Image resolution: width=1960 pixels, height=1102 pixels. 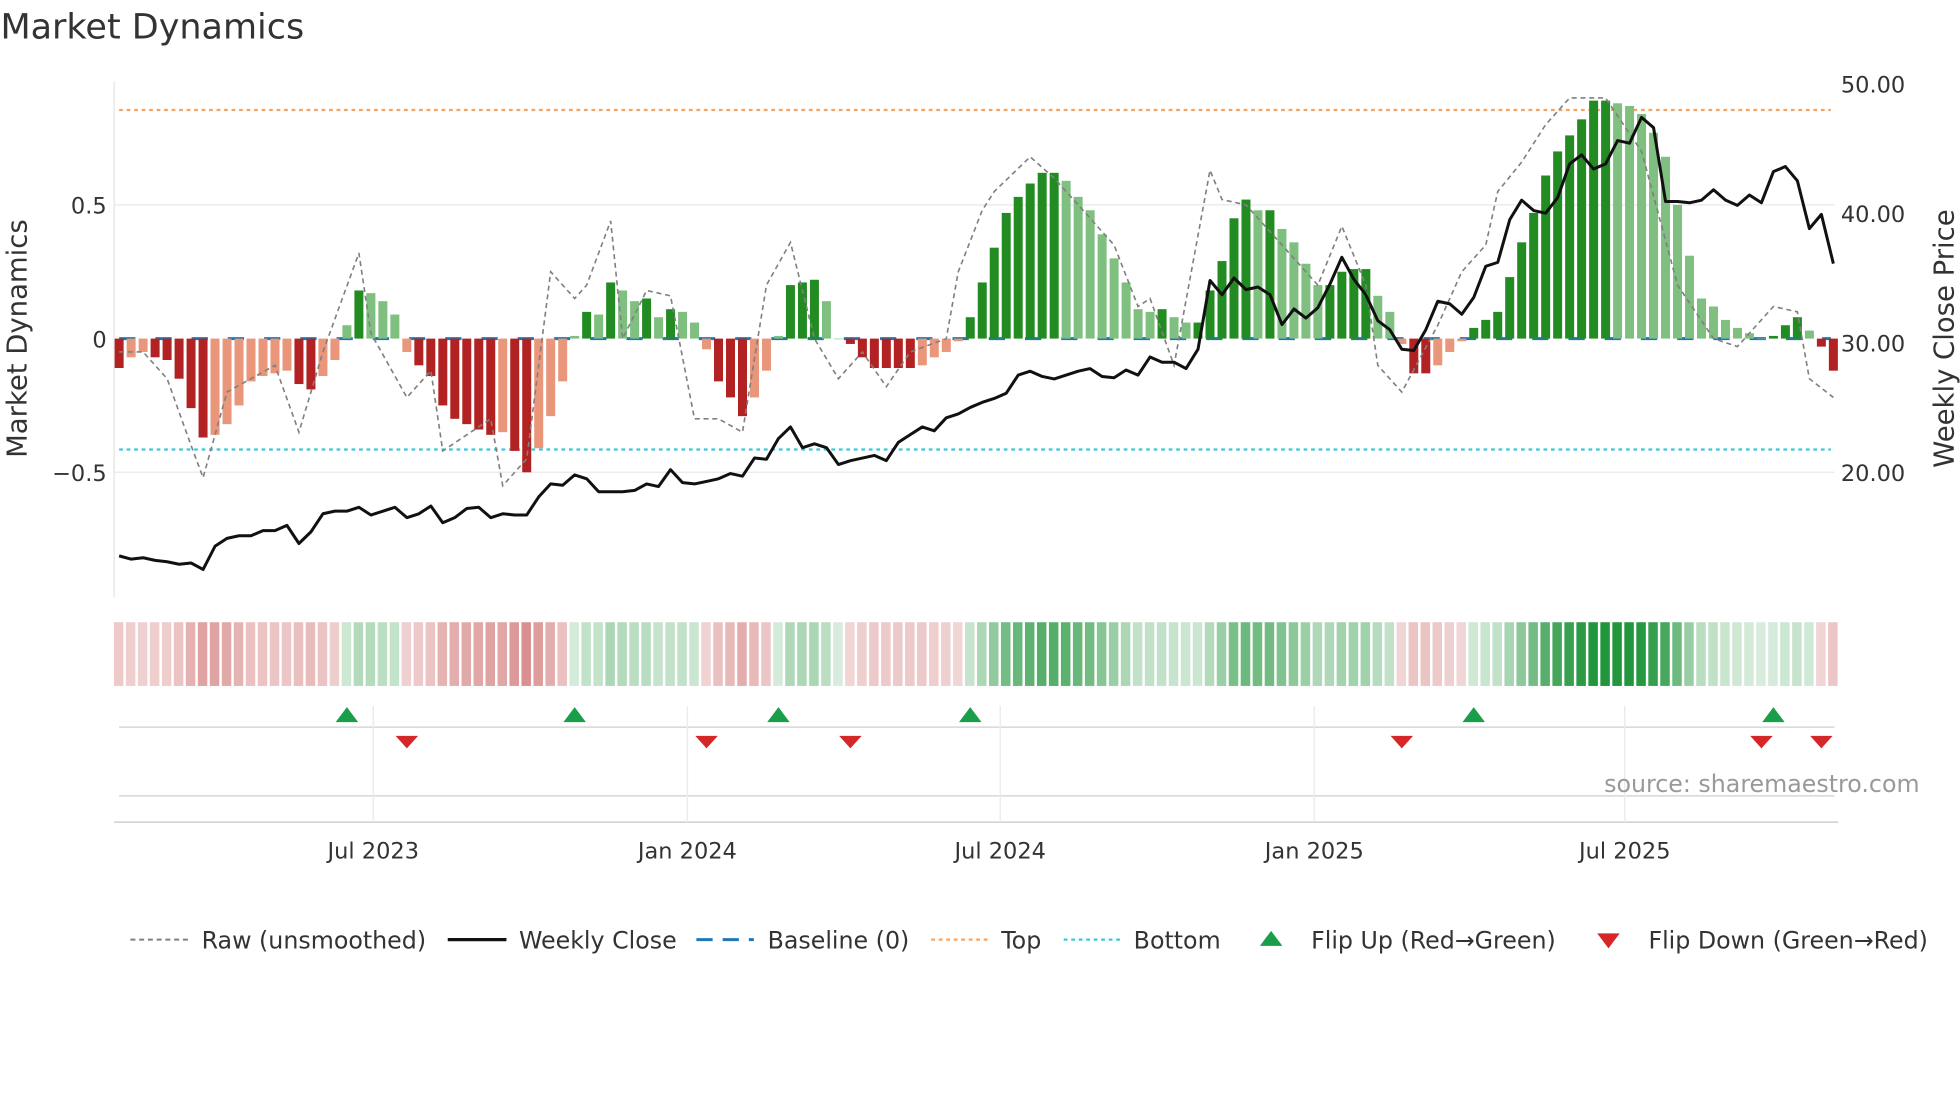 What do you see at coordinates (79, 340) in the screenshot?
I see `left-axis-ticks: 0.5 0 −0.5` at bounding box center [79, 340].